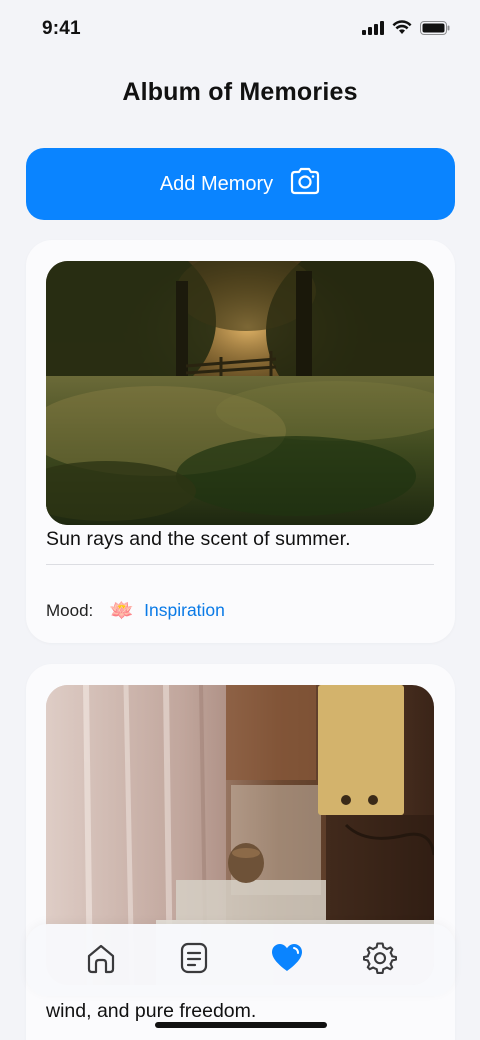  What do you see at coordinates (435, 30) in the screenshot?
I see `battery-icon` at bounding box center [435, 30].